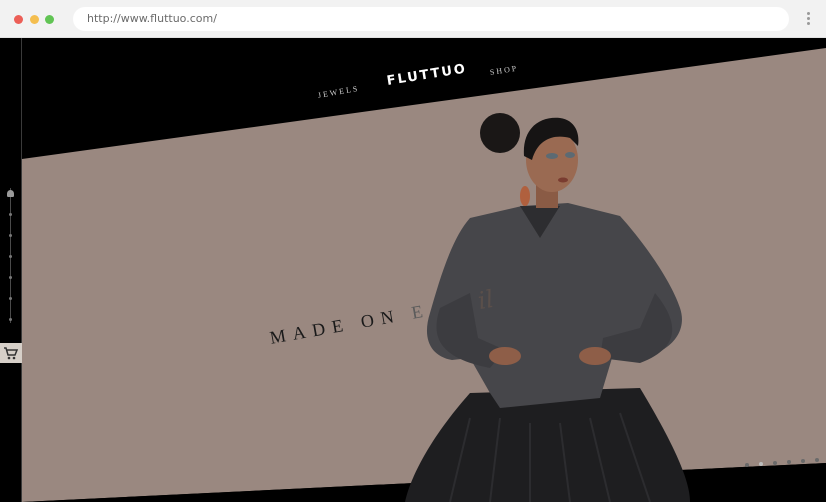  What do you see at coordinates (11, 270) in the screenshot?
I see `sidebar-rail` at bounding box center [11, 270].